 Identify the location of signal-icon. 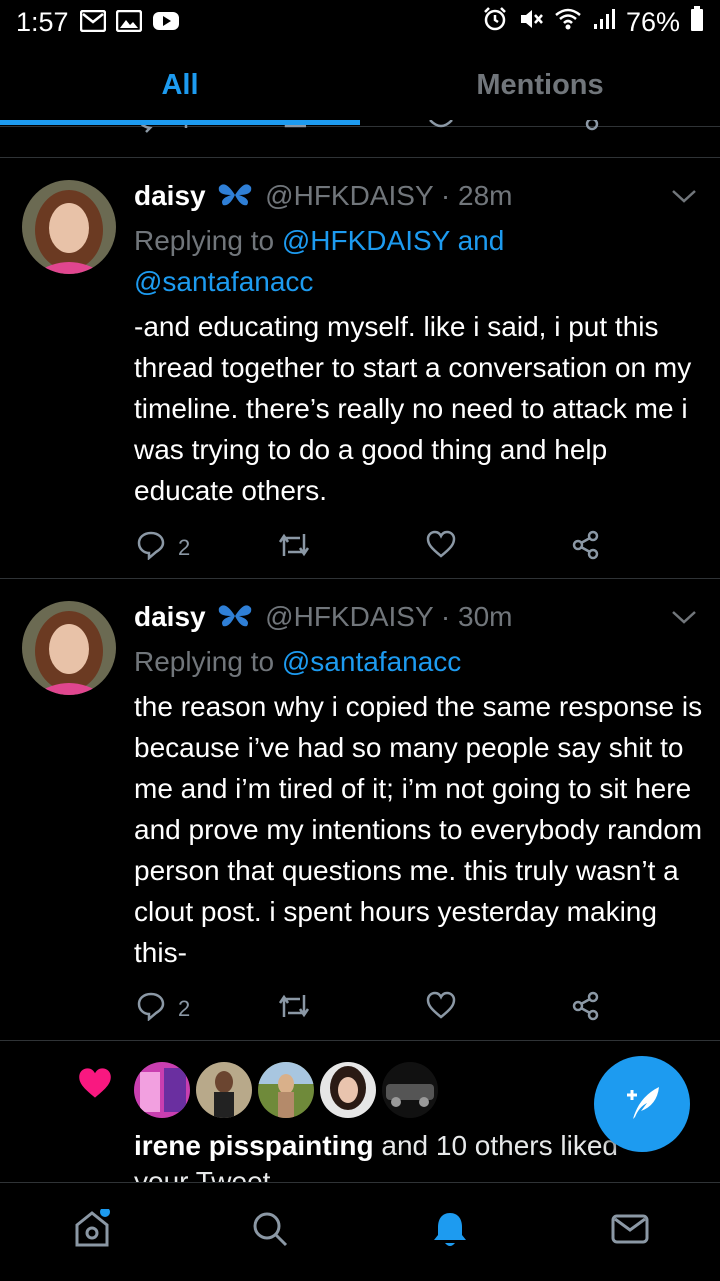
(604, 22).